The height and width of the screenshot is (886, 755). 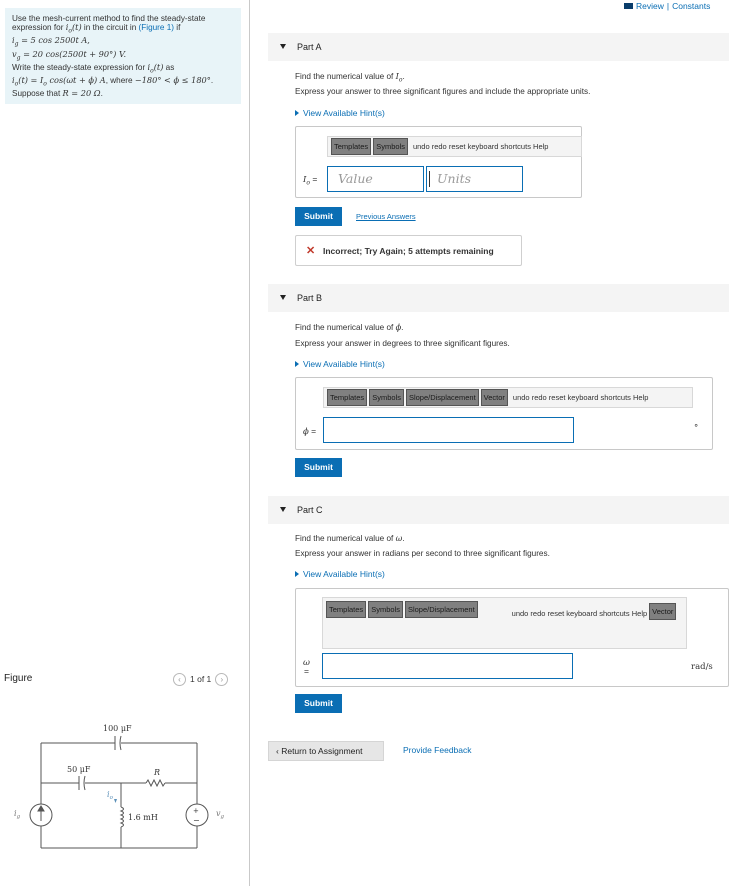 I want to click on phi-input, so click(x=448, y=430).